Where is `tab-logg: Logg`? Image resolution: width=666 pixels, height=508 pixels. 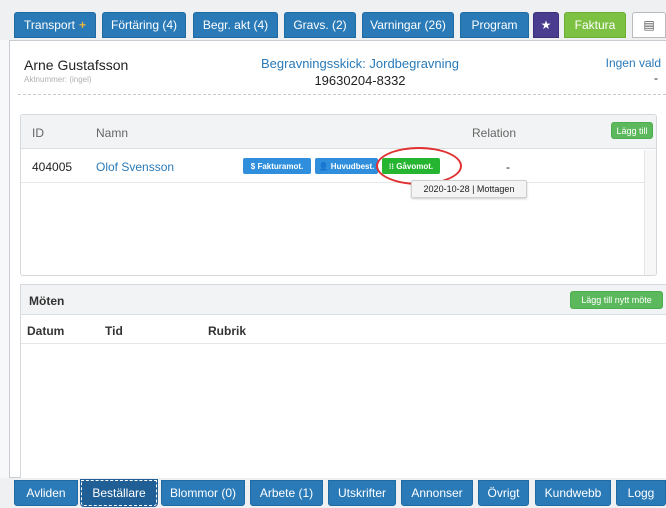 tab-logg: Logg is located at coordinates (641, 493).